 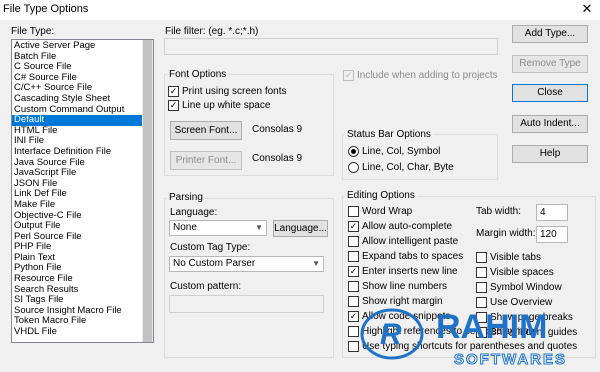 What do you see at coordinates (214, 263) in the screenshot?
I see `custom-tag-value: No Custom Parser` at bounding box center [214, 263].